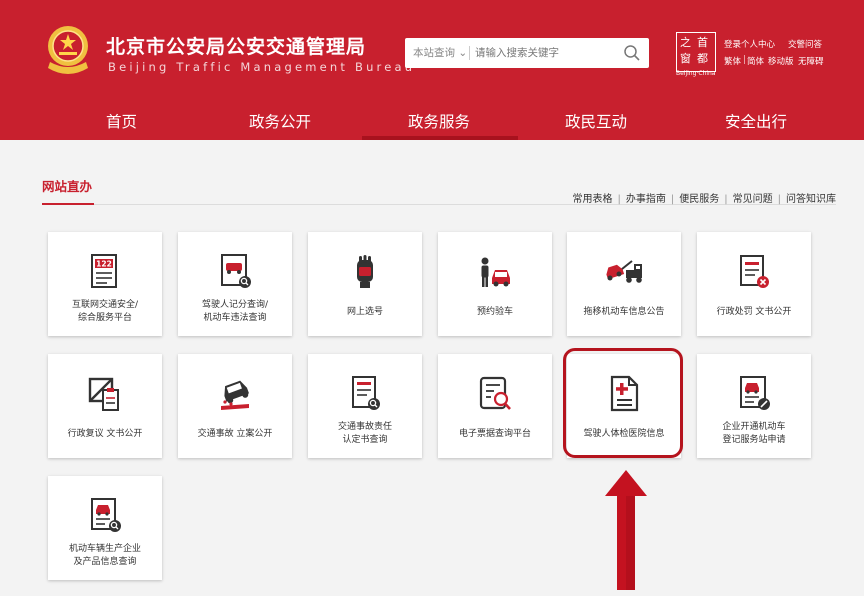  Describe the element at coordinates (624, 311) in the screenshot. I see `tile-label: 拖移机动车信息公告` at that location.